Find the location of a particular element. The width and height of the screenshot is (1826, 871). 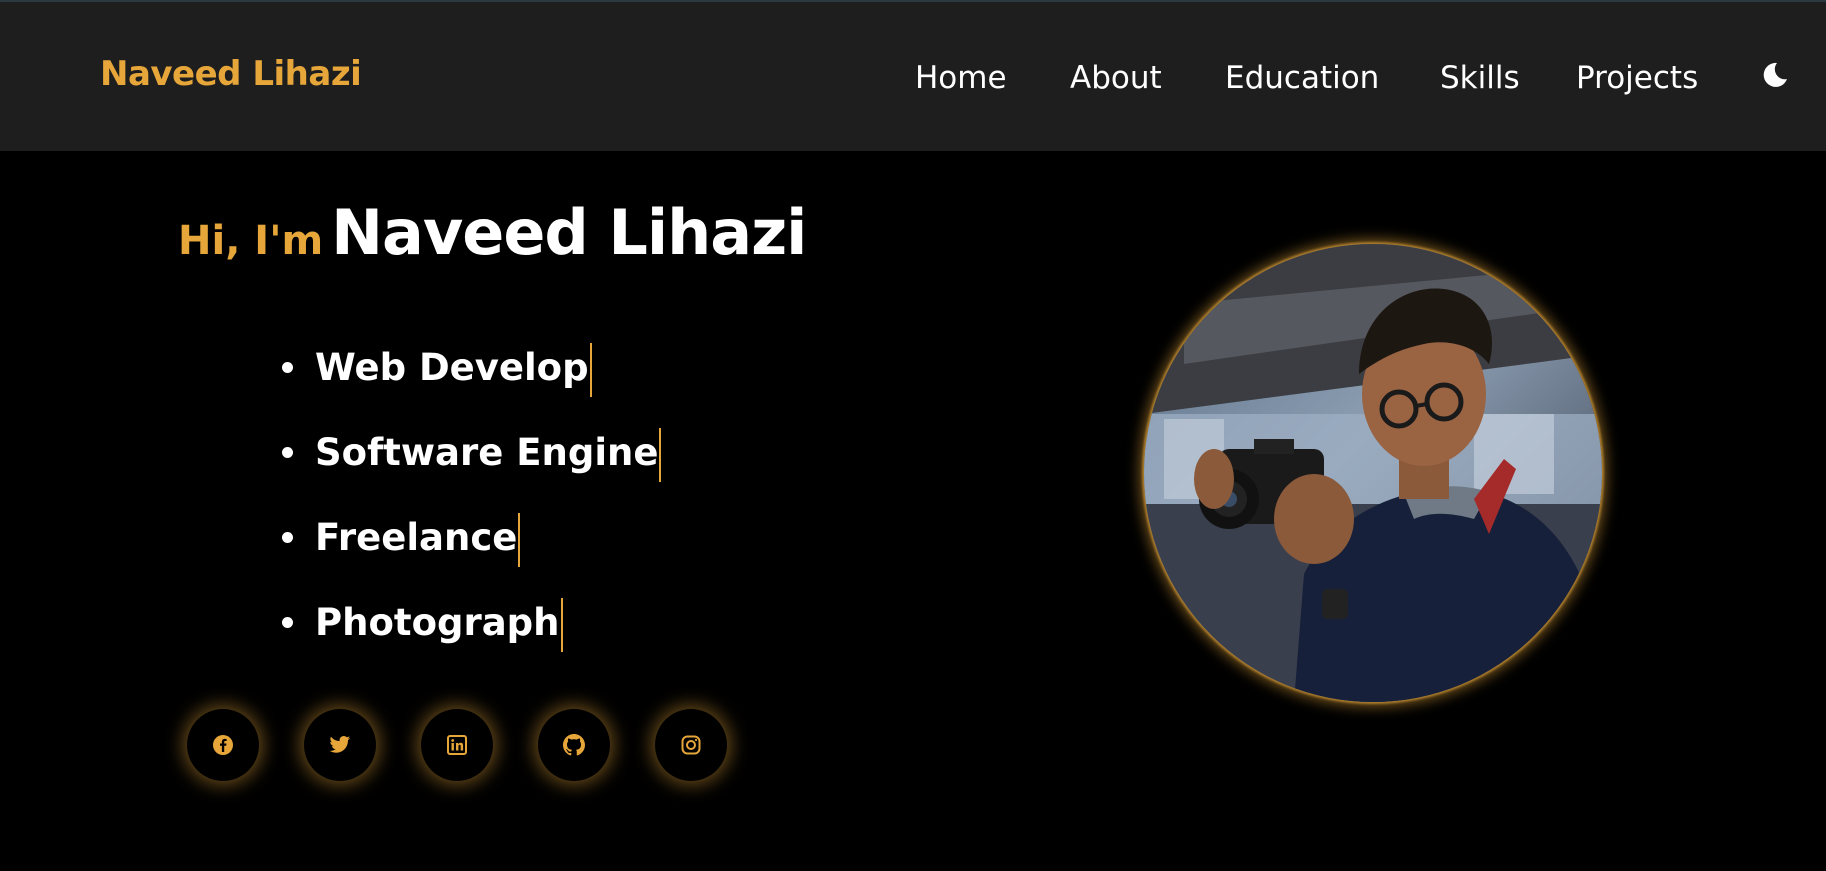

role-text: Photograph is located at coordinates (437, 622).